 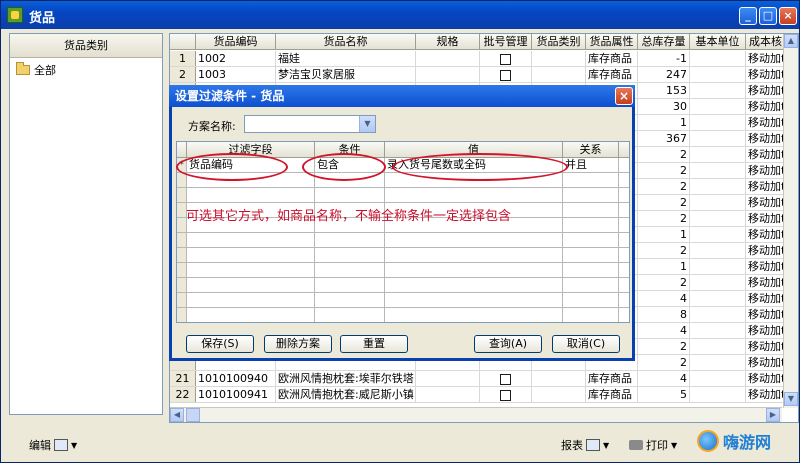 I want to click on folder-icon, so click(x=23, y=68).